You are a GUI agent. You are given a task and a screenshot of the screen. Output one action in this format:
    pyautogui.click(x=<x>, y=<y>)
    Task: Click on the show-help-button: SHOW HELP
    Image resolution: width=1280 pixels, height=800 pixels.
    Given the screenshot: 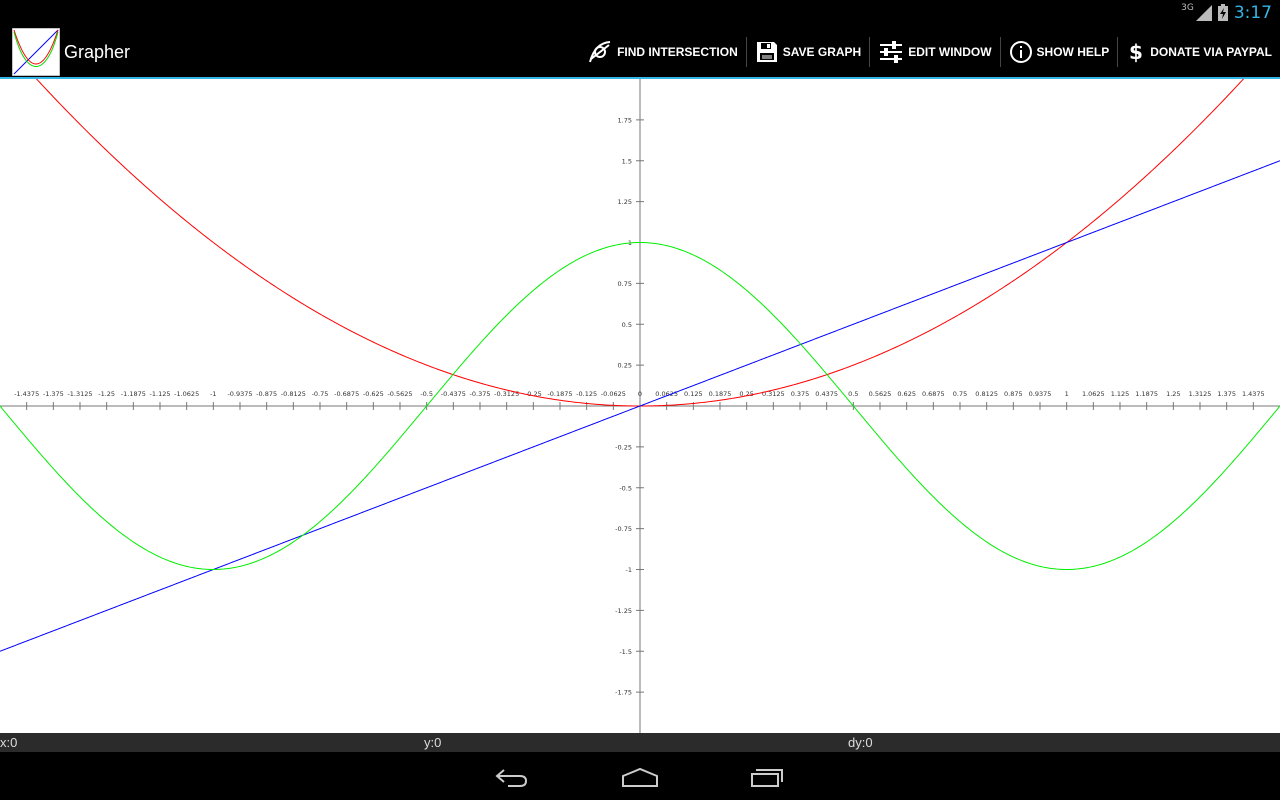 What is the action you would take?
    pyautogui.click(x=1059, y=52)
    